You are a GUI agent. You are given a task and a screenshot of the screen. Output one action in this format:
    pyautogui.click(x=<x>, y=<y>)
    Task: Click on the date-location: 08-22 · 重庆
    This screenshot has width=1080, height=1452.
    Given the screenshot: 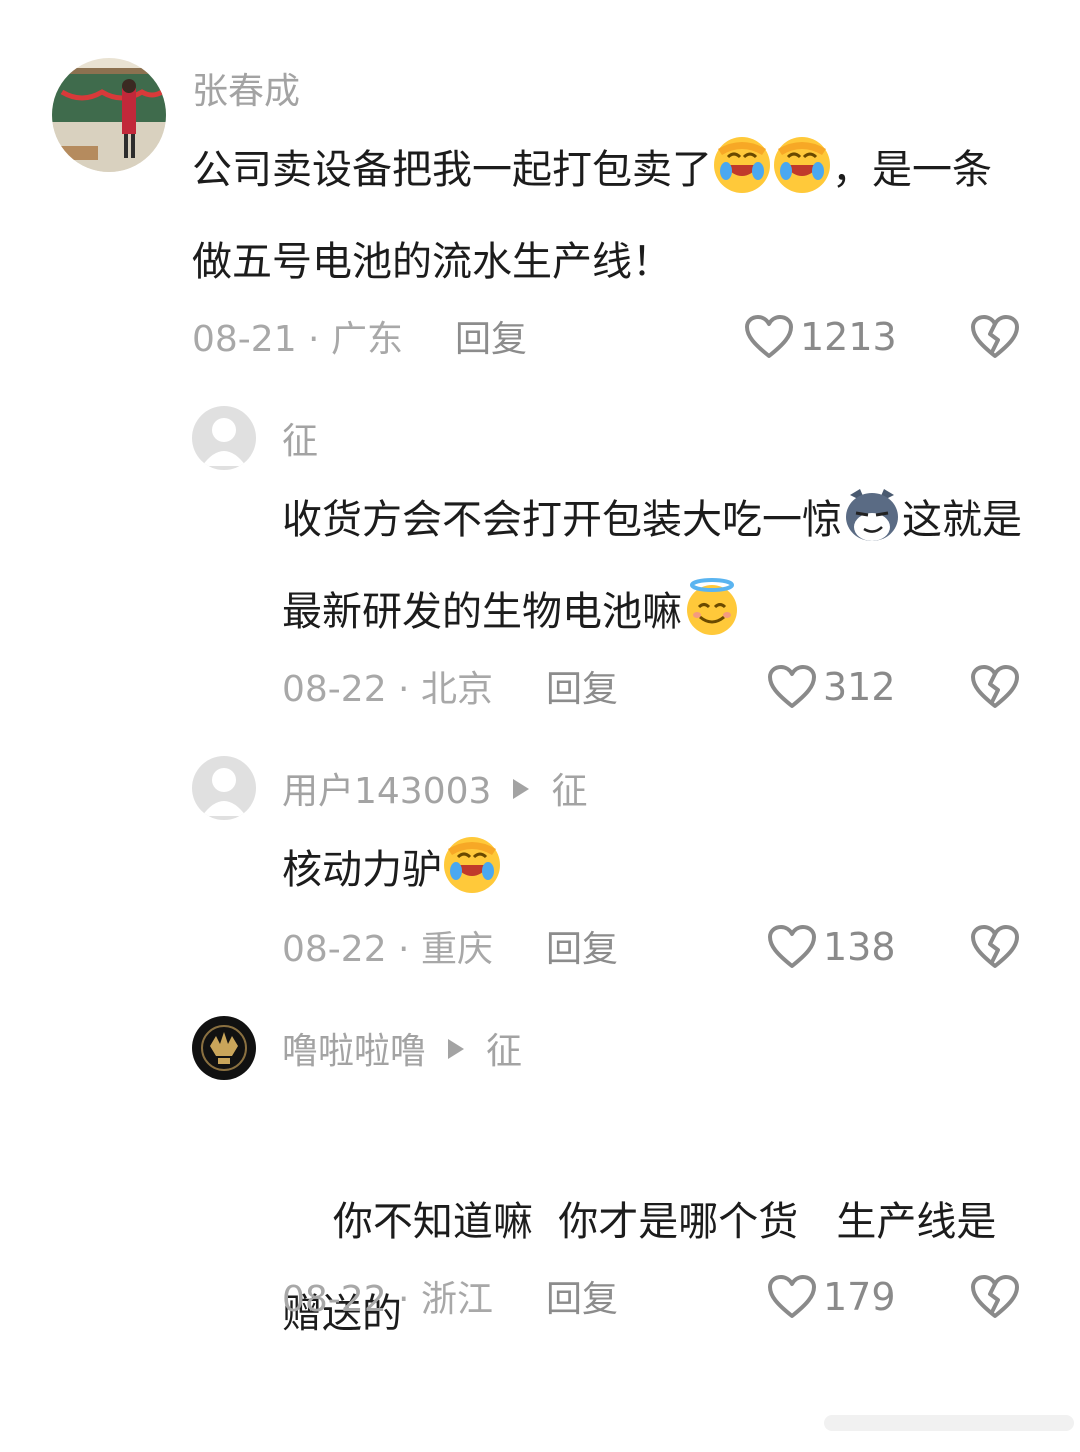 What is the action you would take?
    pyautogui.click(x=387, y=949)
    